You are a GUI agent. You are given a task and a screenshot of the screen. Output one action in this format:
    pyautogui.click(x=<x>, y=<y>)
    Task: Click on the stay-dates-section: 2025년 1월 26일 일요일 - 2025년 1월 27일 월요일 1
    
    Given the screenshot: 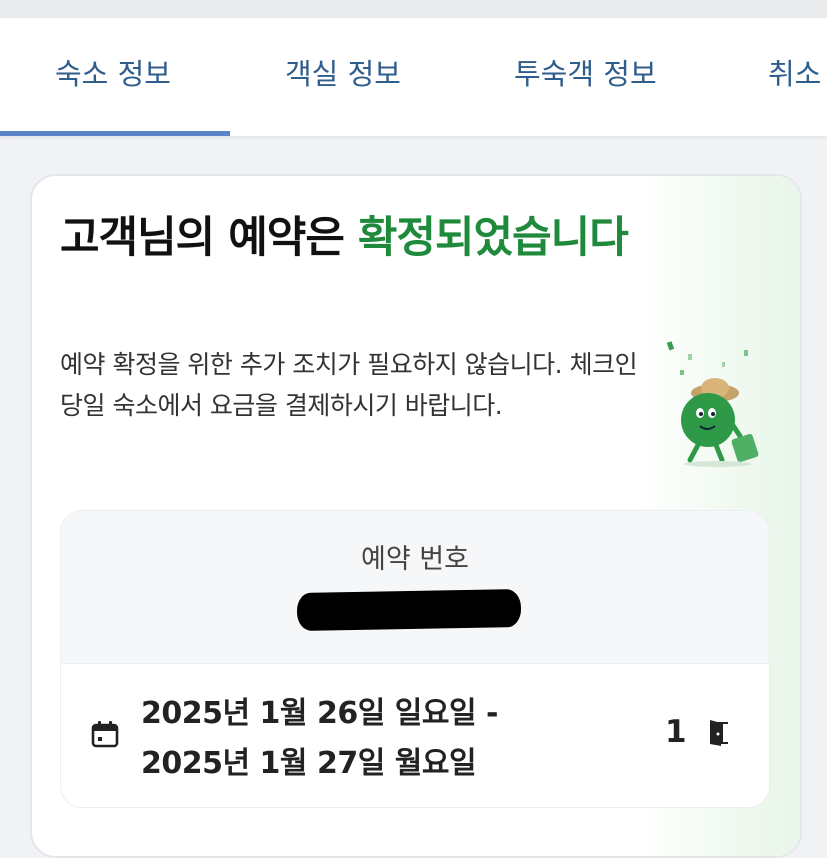 What is the action you would take?
    pyautogui.click(x=415, y=735)
    